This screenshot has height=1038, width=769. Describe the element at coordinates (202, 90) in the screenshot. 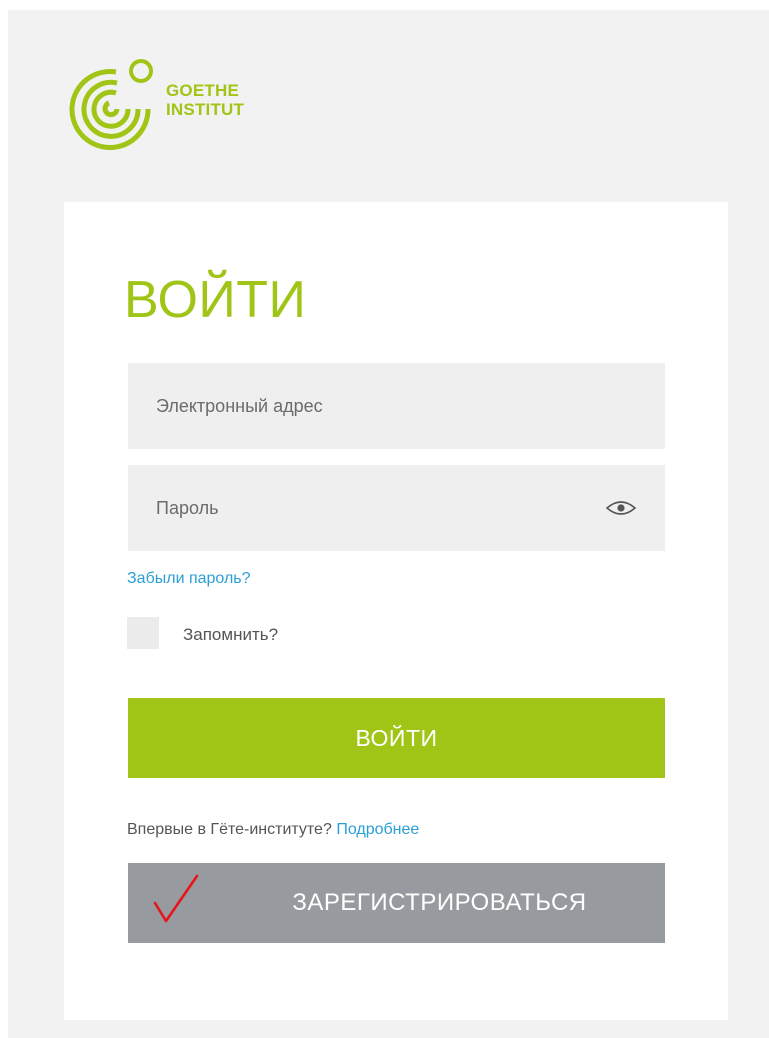

I see `logo-line-1: GOETHE` at that location.